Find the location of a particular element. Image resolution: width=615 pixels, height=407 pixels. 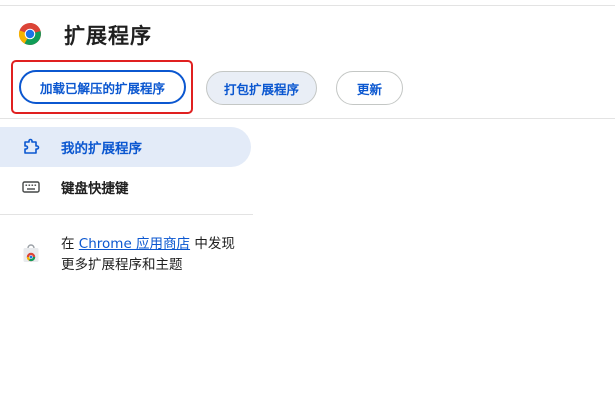

sidebar-item-label: 键盘快捷键 is located at coordinates (95, 189).